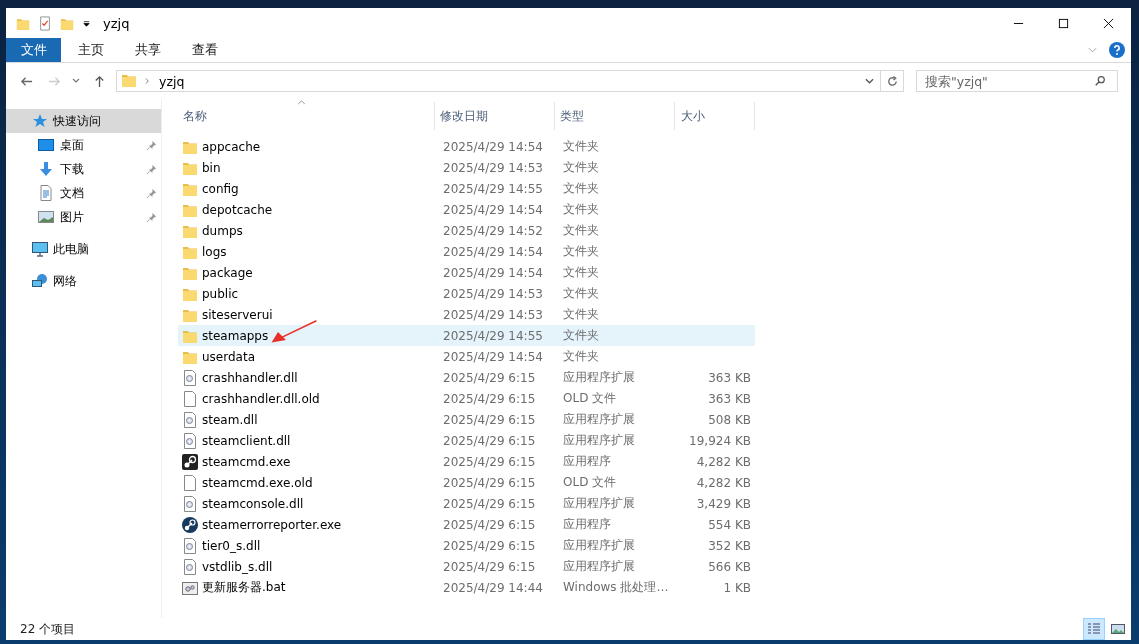 The image size is (1139, 644). Describe the element at coordinates (466, 356) in the screenshot. I see `file-row: userdata 2025/4/29 14:54 文件夹` at that location.